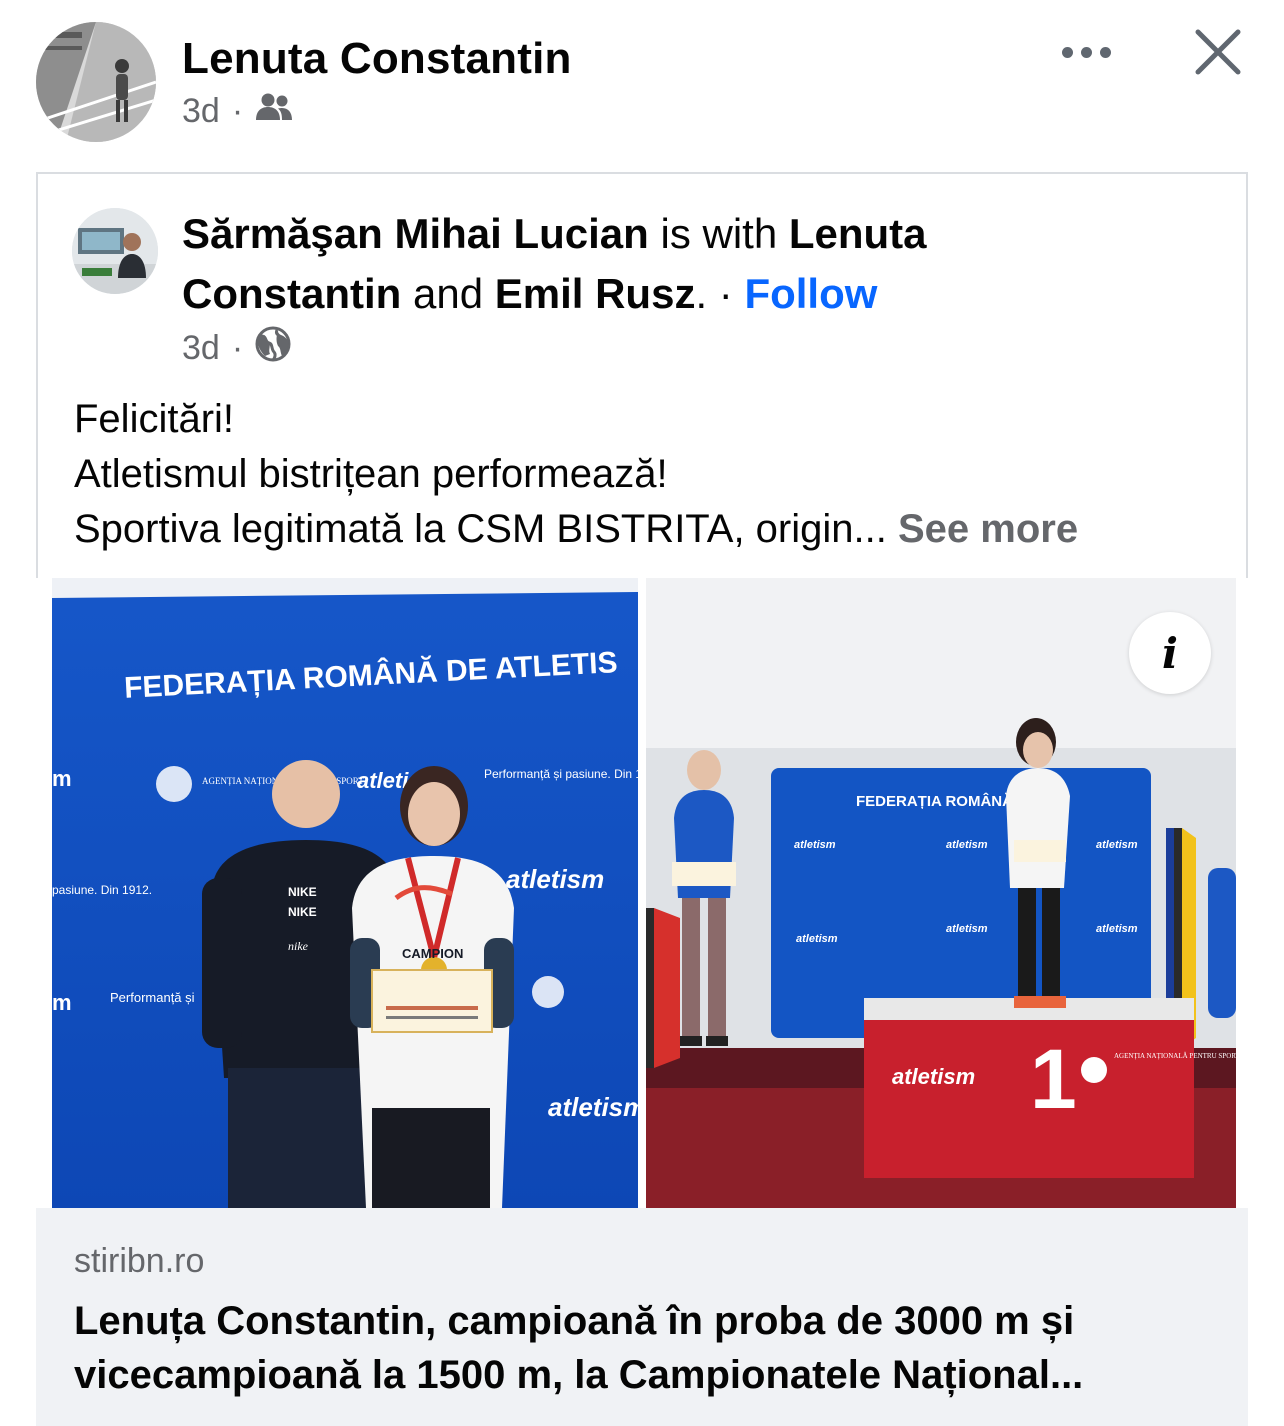  I want to click on post-text-line: Atletismul bistrițean performează!, so click(371, 474).